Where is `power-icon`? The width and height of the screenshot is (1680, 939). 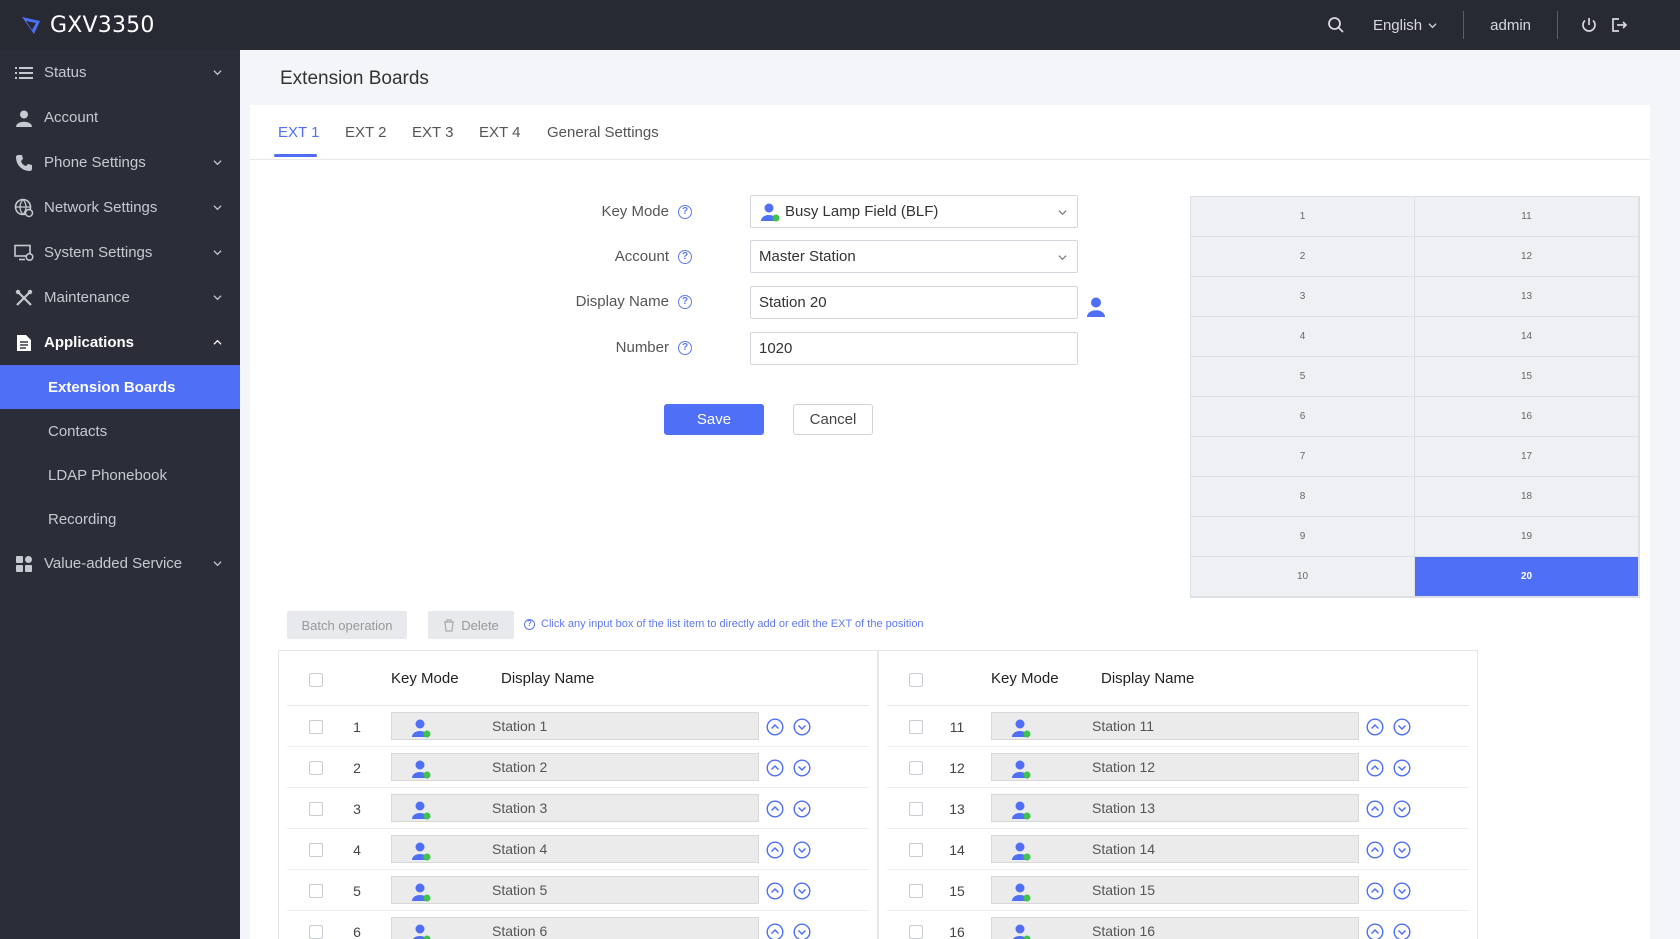 power-icon is located at coordinates (1589, 25).